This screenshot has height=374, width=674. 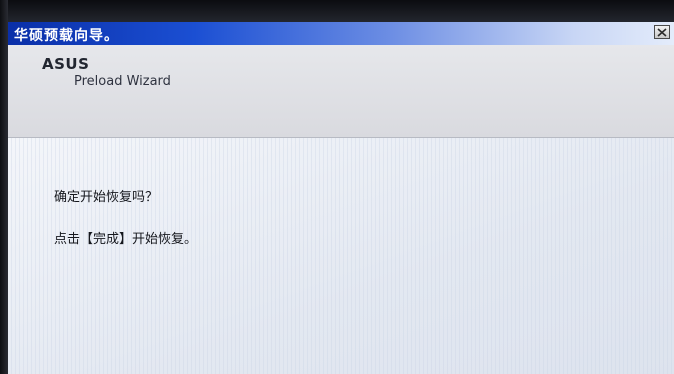 I want to click on wizard-subtitle: Preload Wizard, so click(x=122, y=81).